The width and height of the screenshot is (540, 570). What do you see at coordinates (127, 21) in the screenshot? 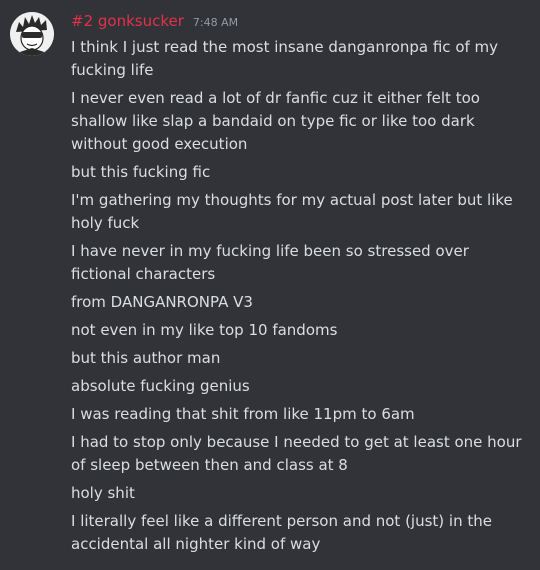
I see `author-name: #2 gonksucker` at bounding box center [127, 21].